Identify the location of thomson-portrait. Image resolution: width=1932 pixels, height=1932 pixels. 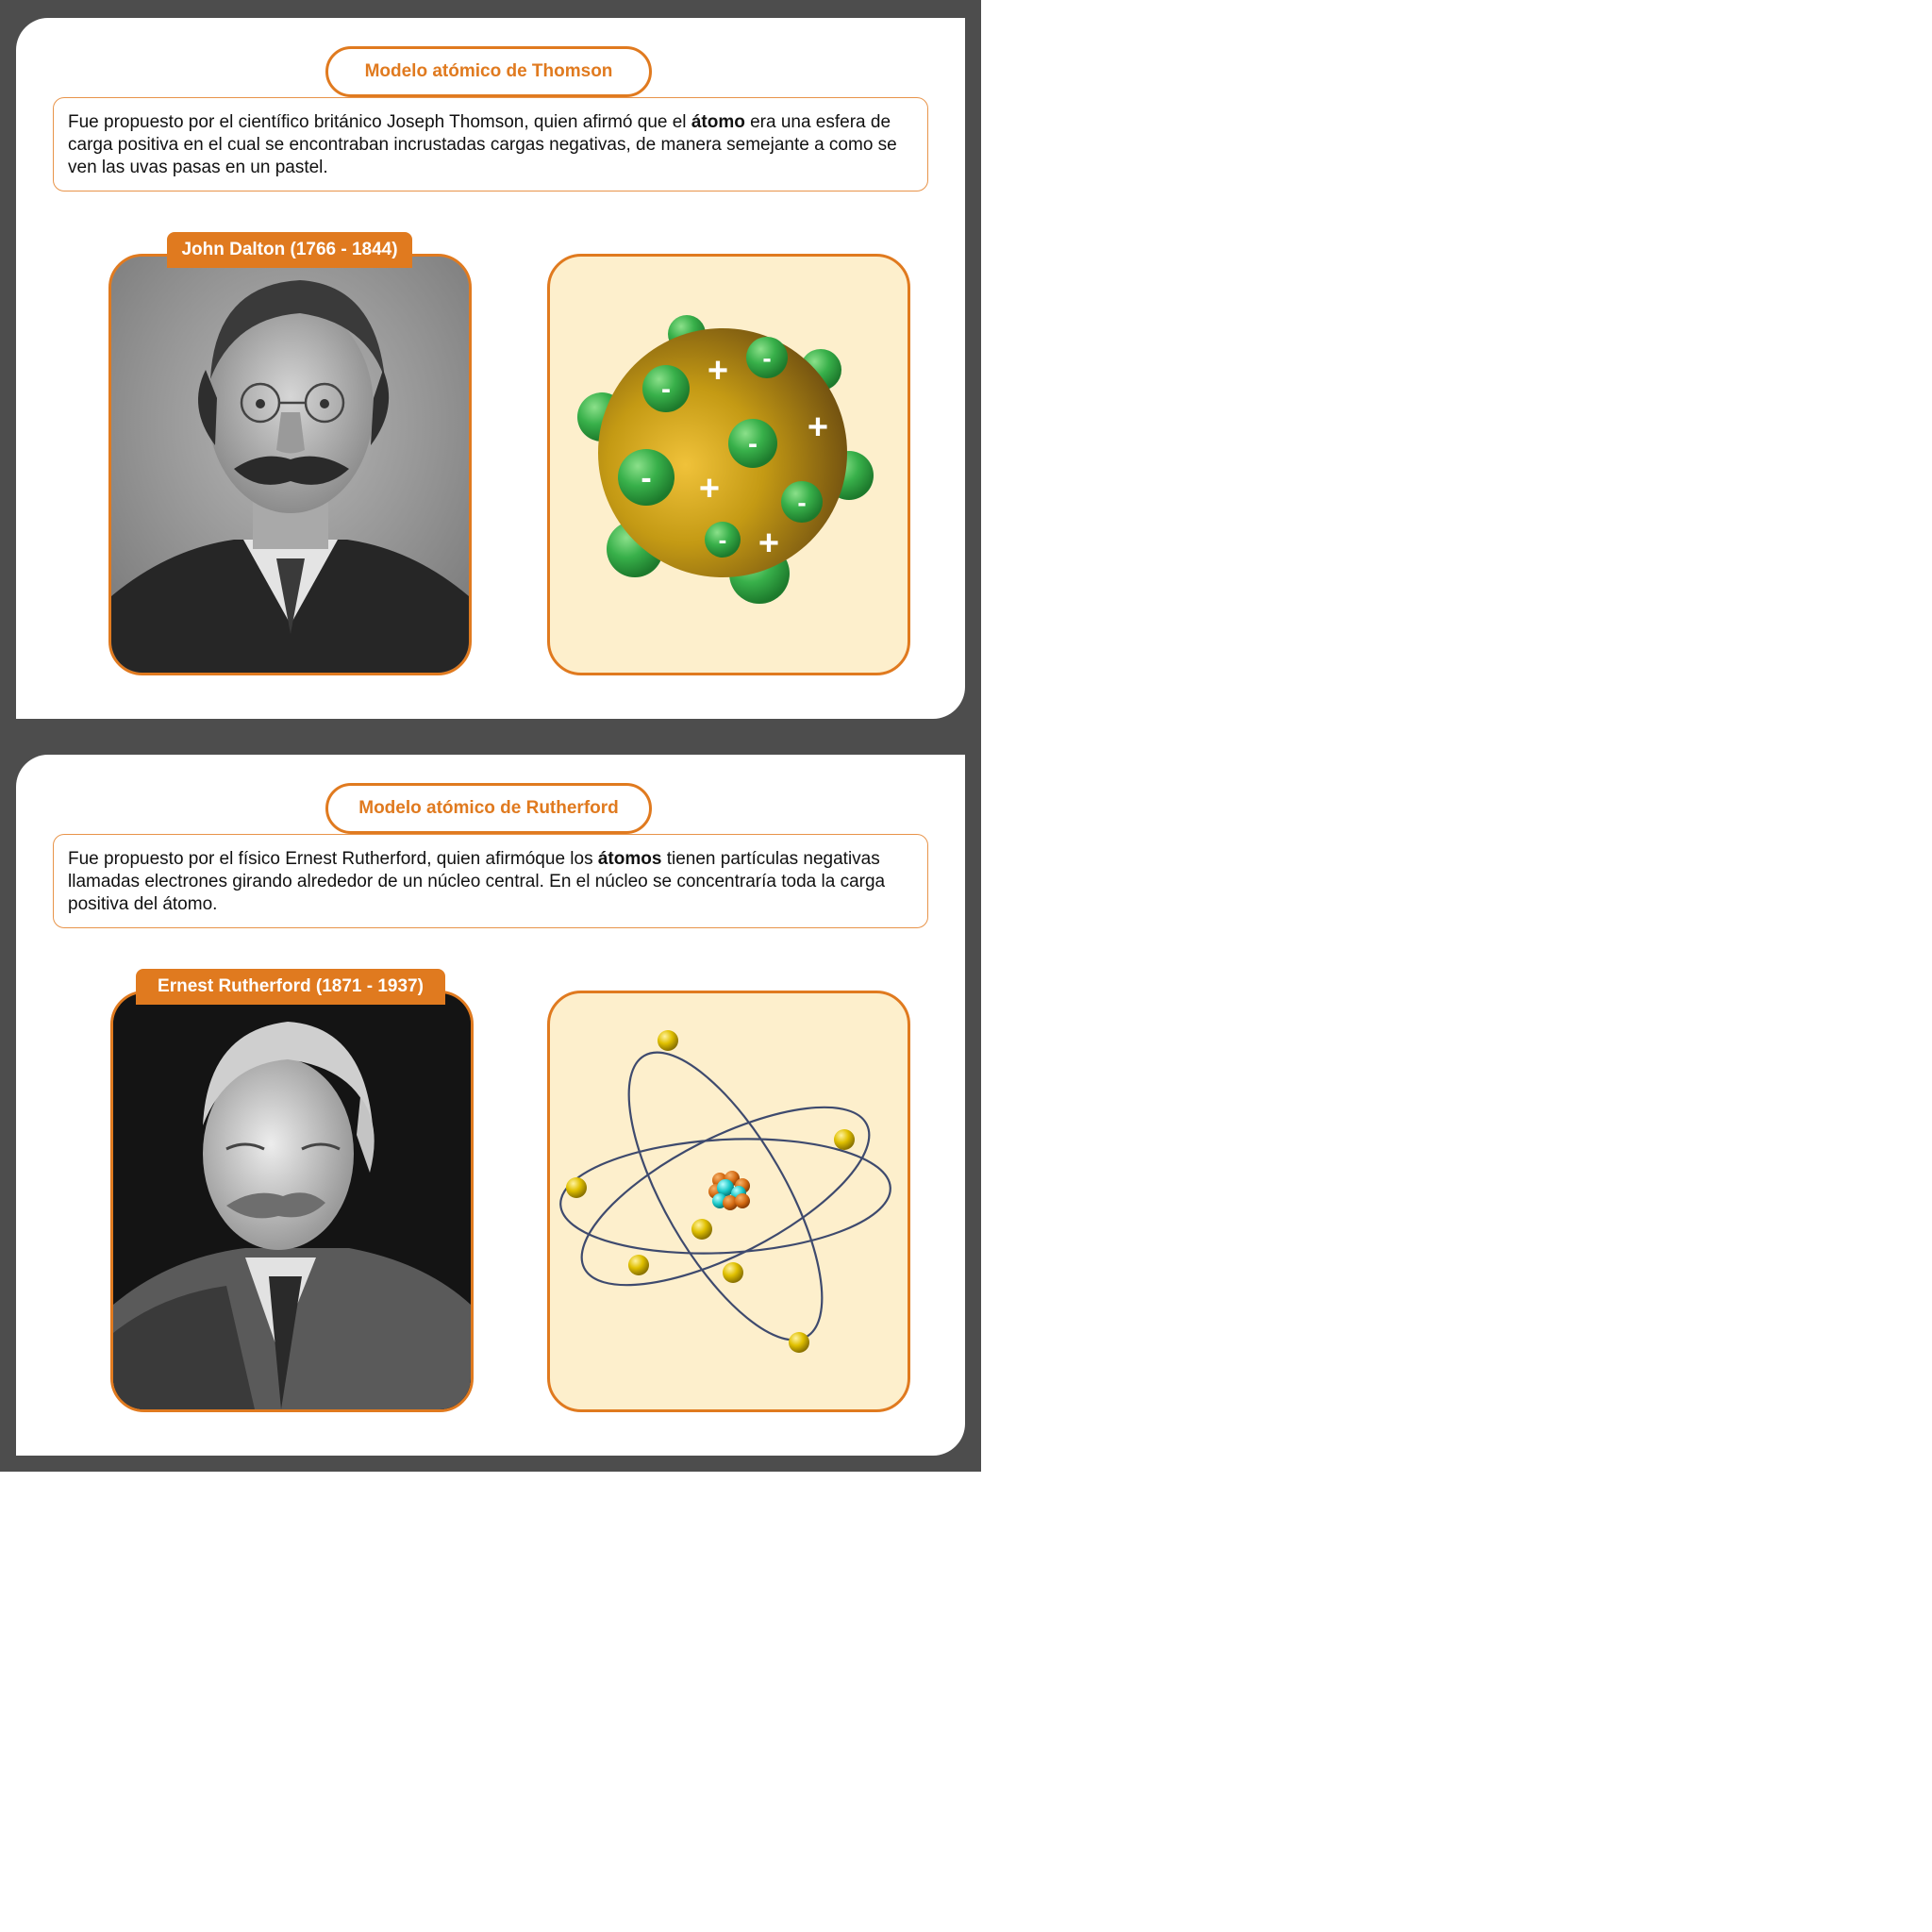
(290, 464).